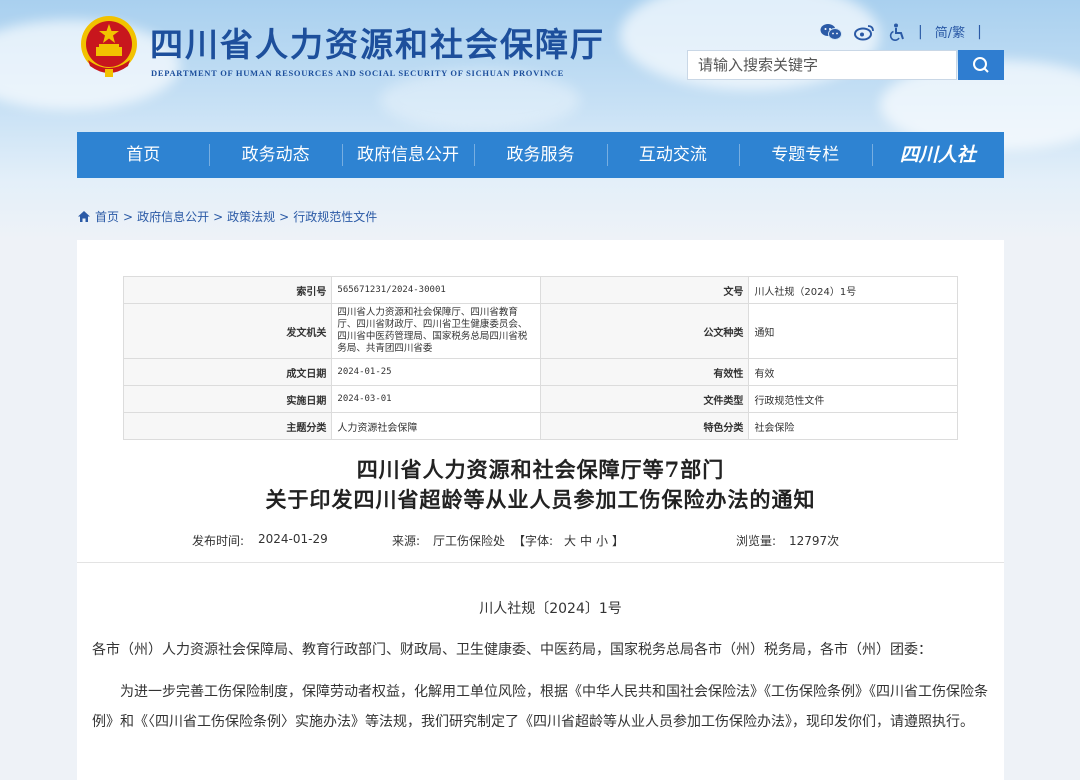 The image size is (1080, 780). Describe the element at coordinates (293, 539) in the screenshot. I see `publish-date: 2024-01-29` at that location.